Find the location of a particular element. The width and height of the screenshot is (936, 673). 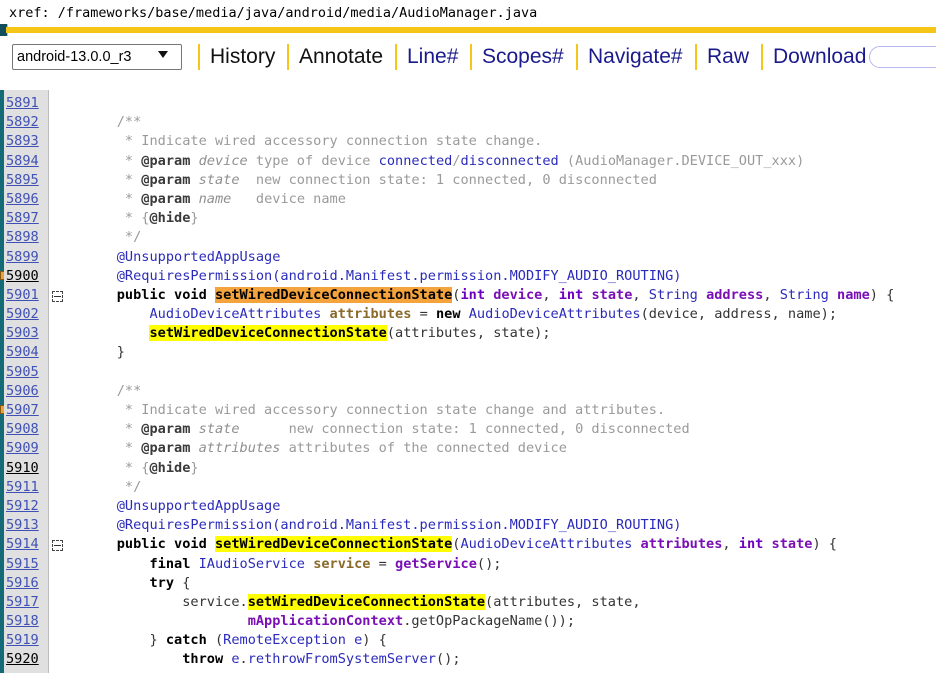

line-number: 5914 is located at coordinates (25, 544).